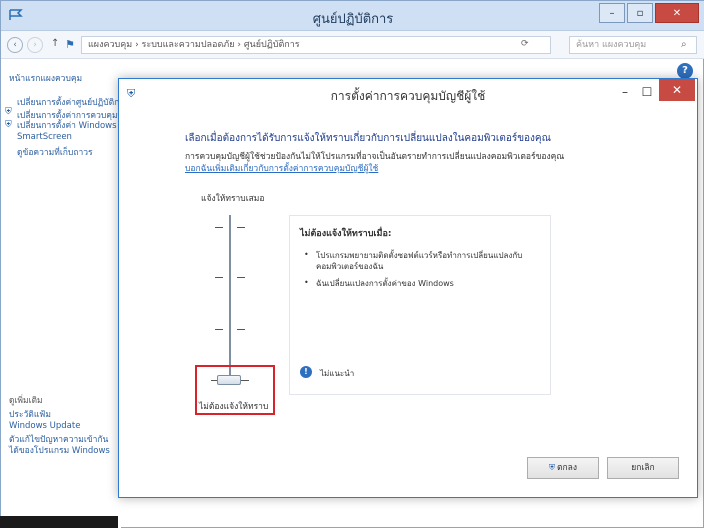 The height and width of the screenshot is (528, 704). I want to click on dialog-title: การตั้งค่าการควบคุมบัญชีผู้ใช้, so click(408, 96).